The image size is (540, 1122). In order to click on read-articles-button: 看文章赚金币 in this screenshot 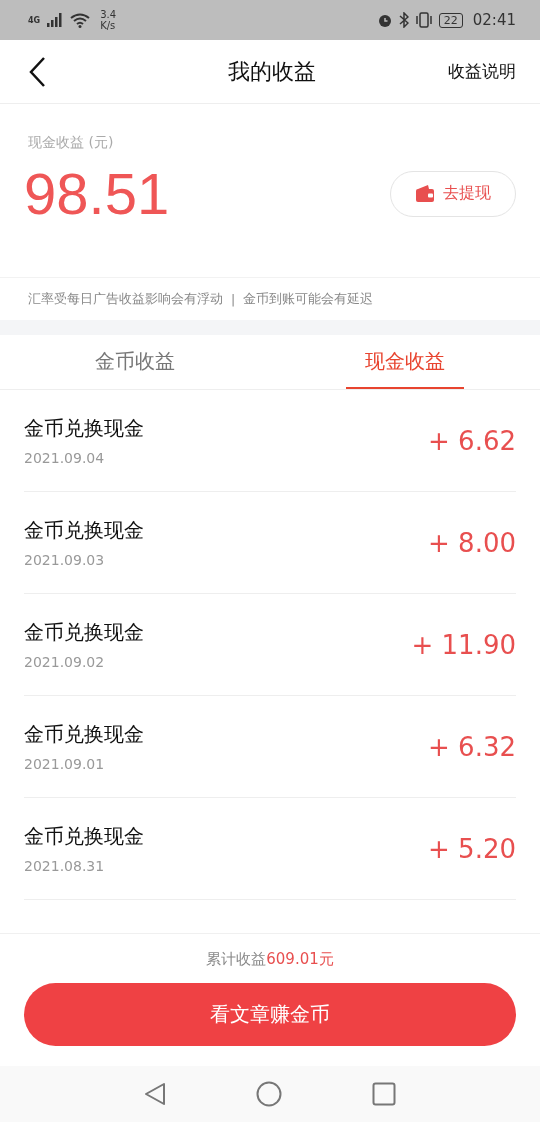, I will do `click(270, 1014)`.